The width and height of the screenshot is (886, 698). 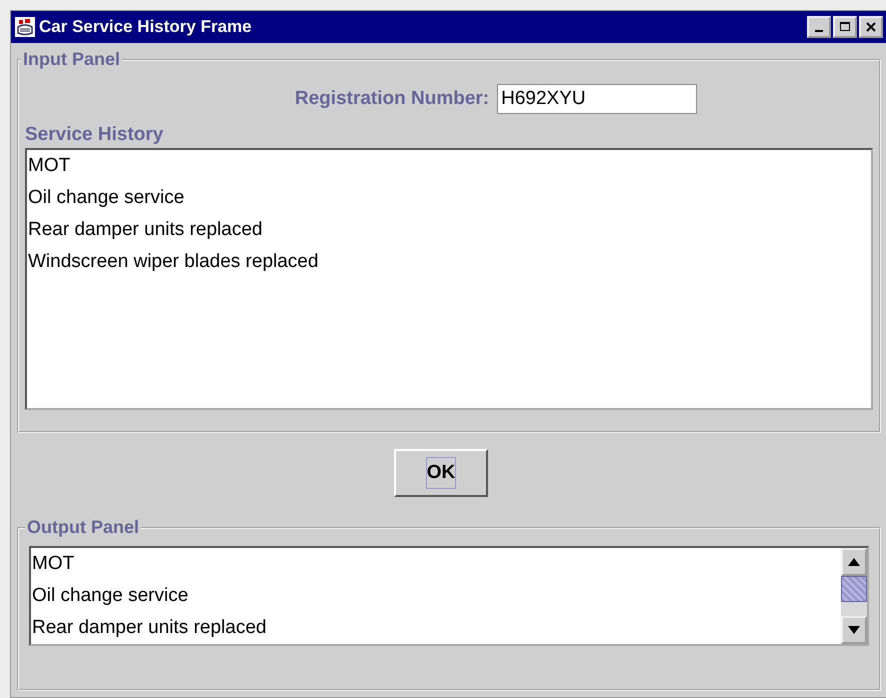 I want to click on maximize-icon, so click(x=845, y=27).